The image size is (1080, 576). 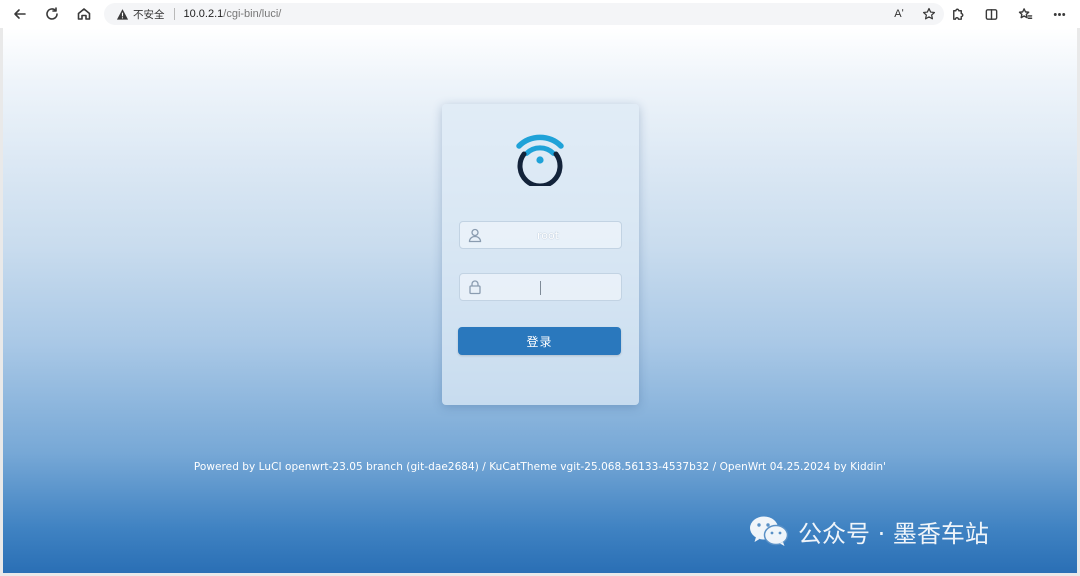 I want to click on more-button, so click(x=1059, y=14).